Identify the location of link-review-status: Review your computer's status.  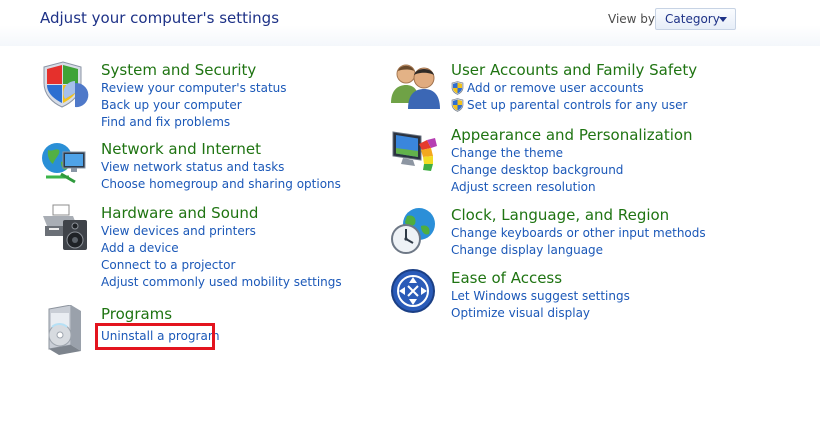
(194, 88).